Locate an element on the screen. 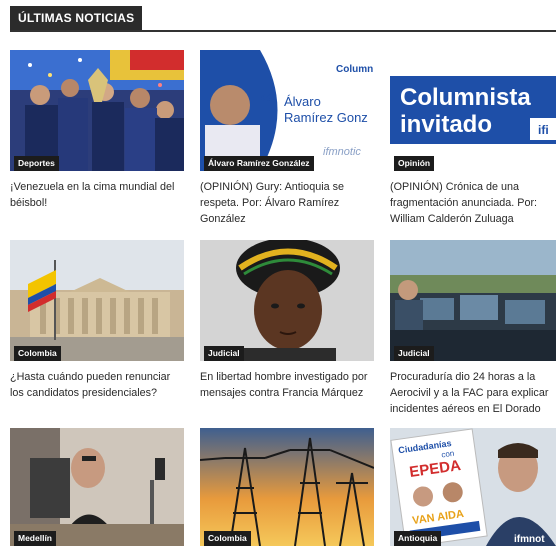  capitol-building-image is located at coordinates (97, 300).